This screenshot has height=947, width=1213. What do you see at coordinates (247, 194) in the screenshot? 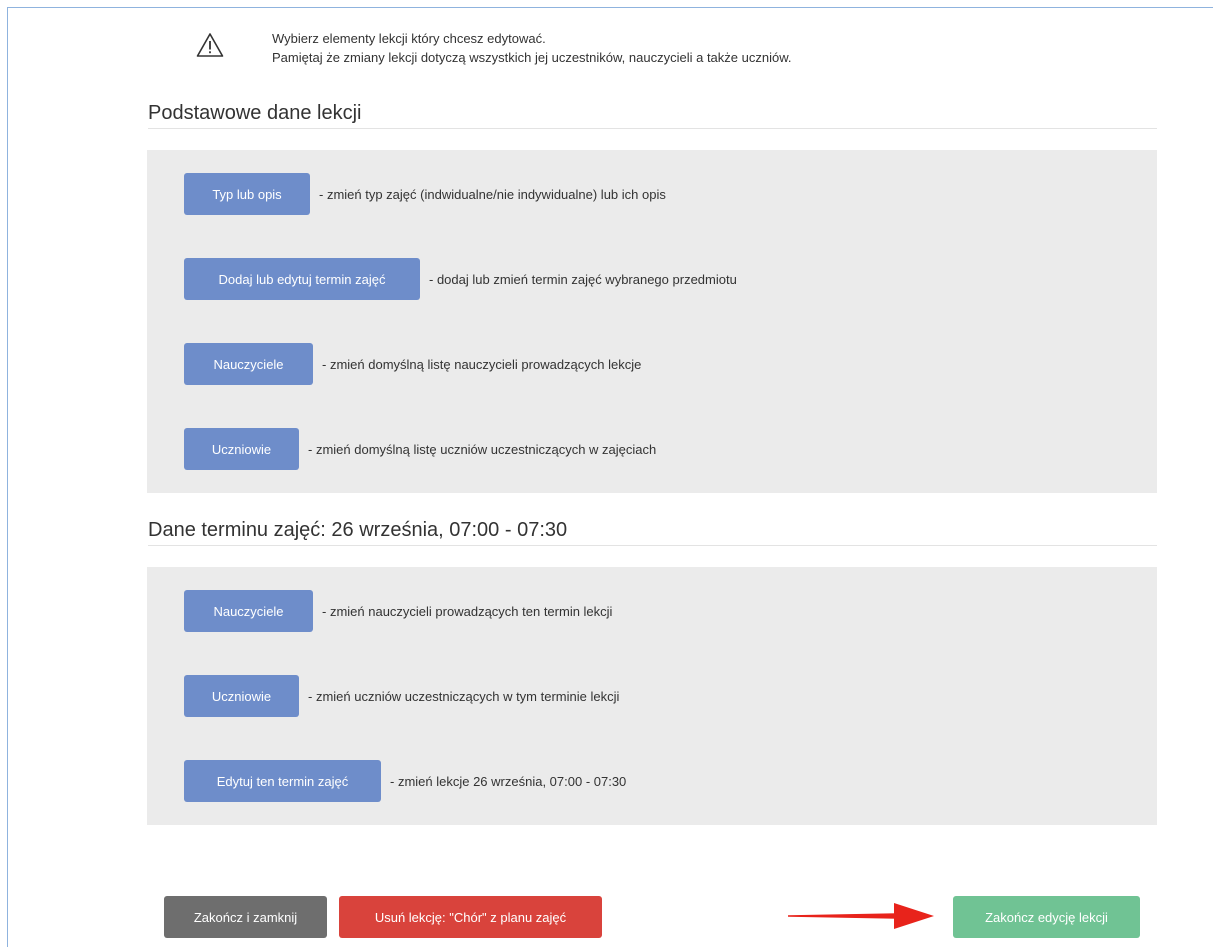
I see `type-description-button: Typ lub opis` at bounding box center [247, 194].